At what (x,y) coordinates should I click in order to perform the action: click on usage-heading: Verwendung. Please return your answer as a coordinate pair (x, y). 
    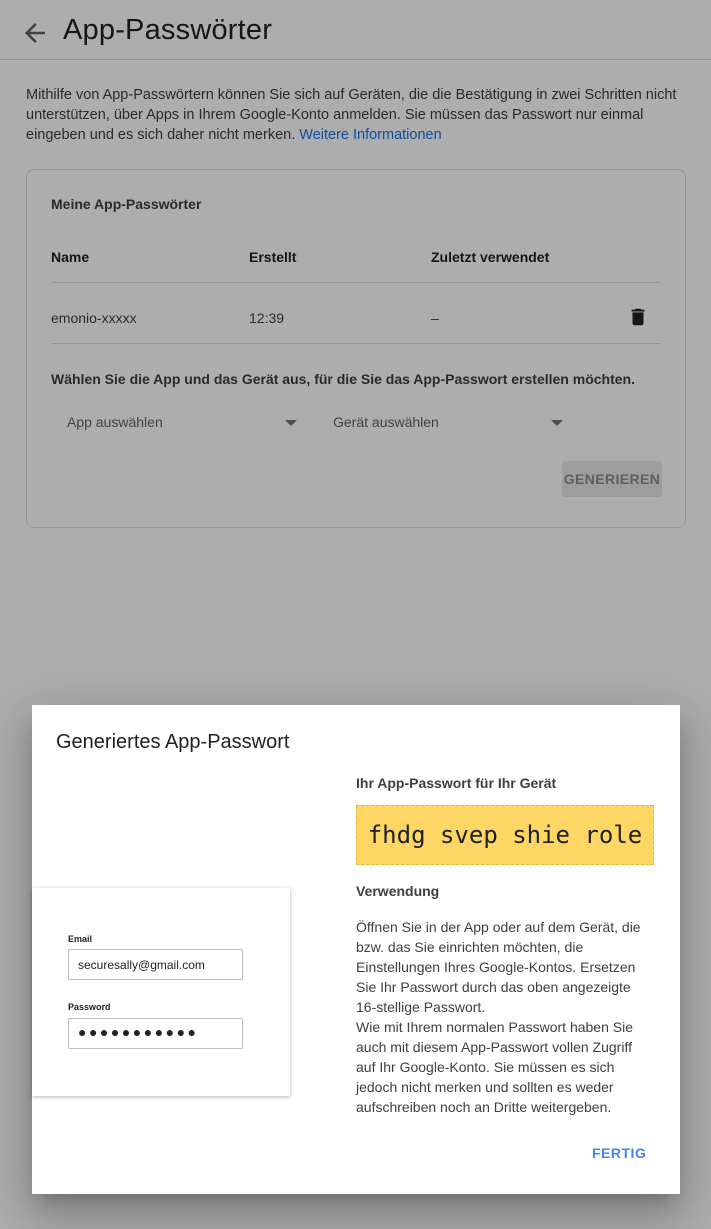
    Looking at the image, I should click on (398, 891).